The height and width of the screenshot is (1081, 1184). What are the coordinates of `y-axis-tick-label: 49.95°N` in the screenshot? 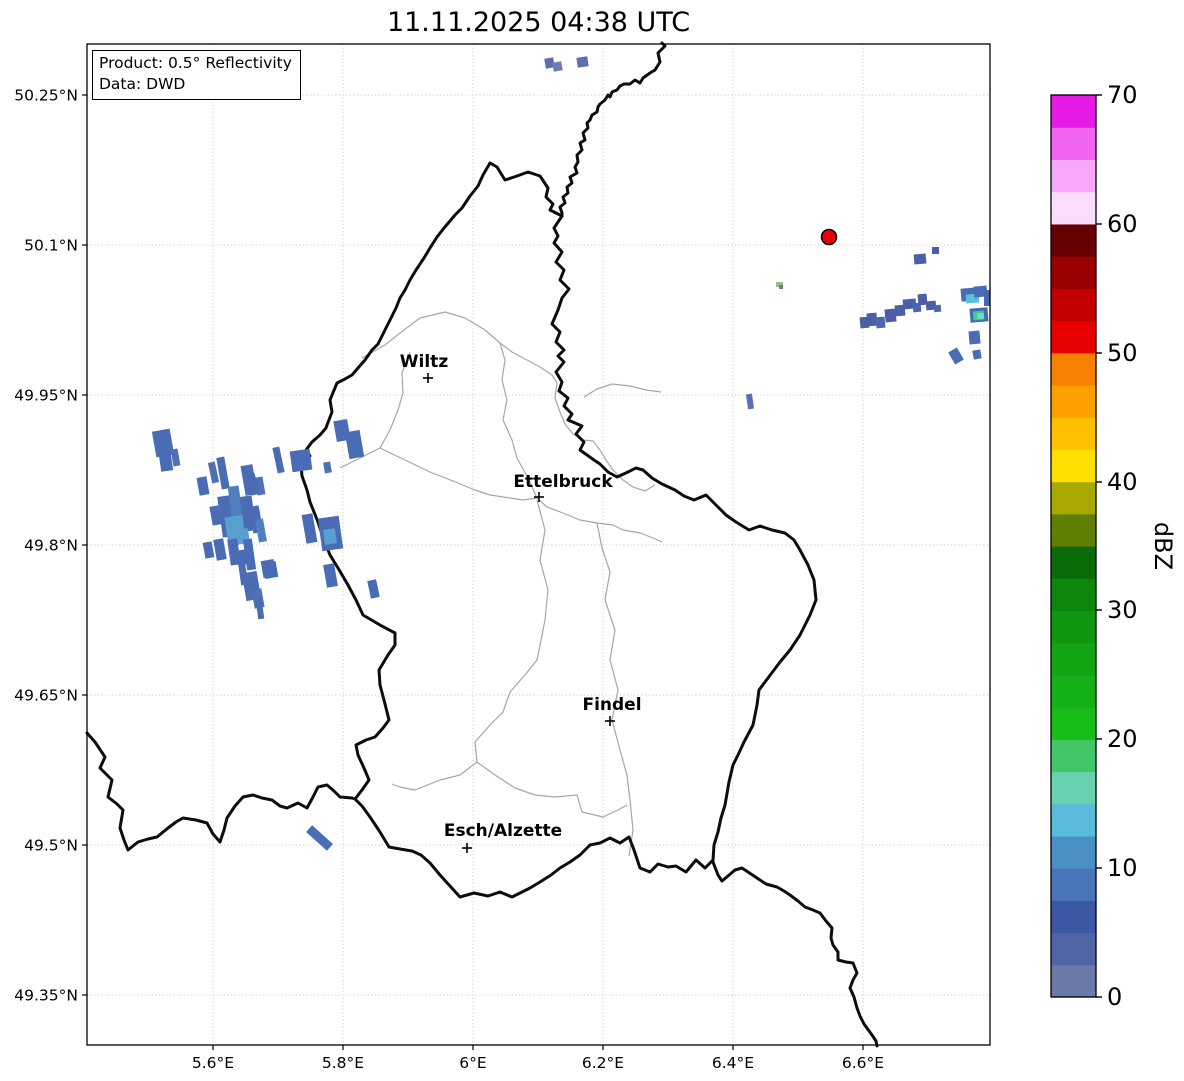 It's located at (46, 396).